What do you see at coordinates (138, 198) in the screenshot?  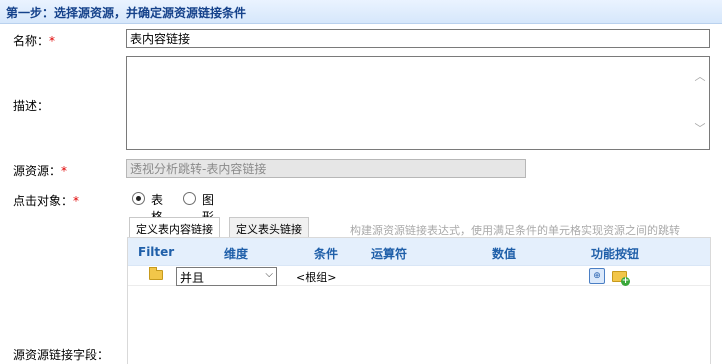 I see `radio-table` at bounding box center [138, 198].